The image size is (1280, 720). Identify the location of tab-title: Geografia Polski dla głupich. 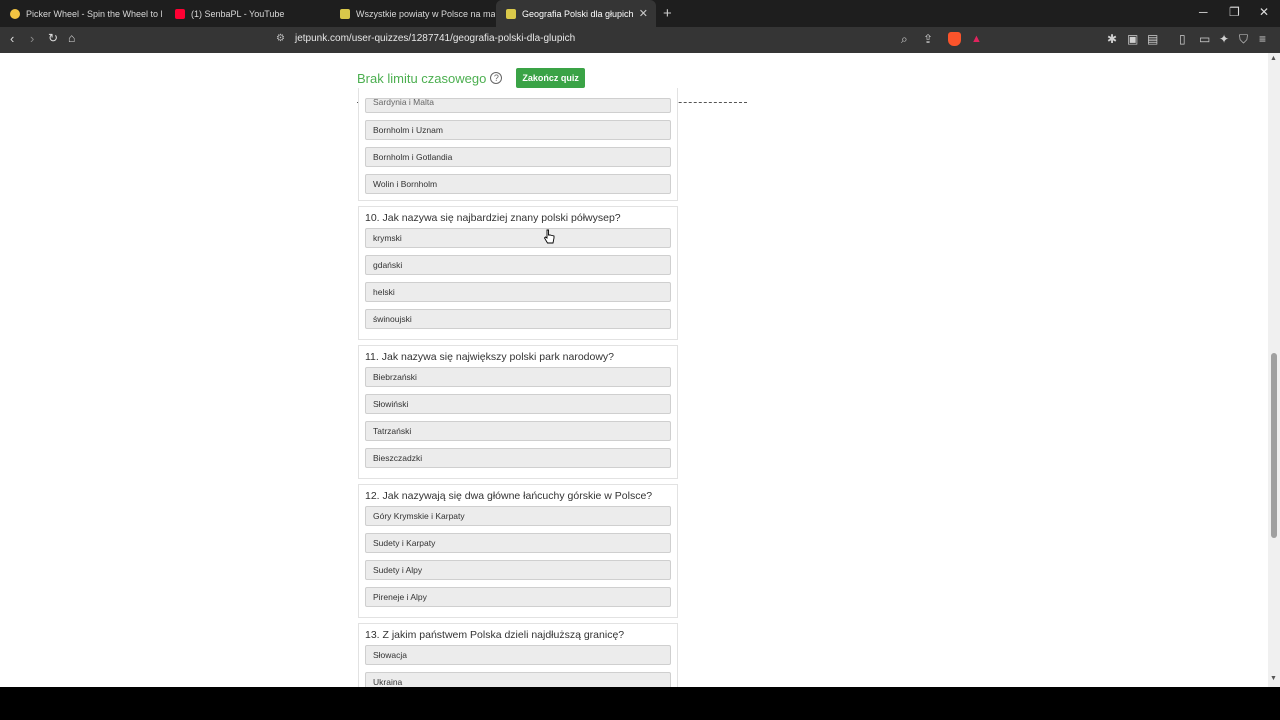
(578, 13).